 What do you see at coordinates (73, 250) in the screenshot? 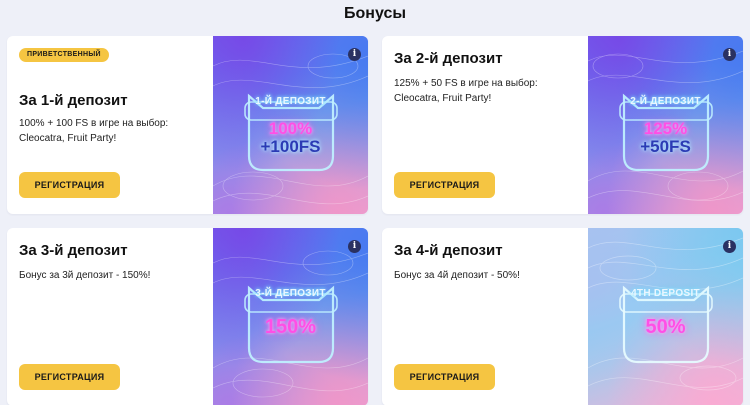
I see `card-title: За 3-й депозит` at bounding box center [73, 250].